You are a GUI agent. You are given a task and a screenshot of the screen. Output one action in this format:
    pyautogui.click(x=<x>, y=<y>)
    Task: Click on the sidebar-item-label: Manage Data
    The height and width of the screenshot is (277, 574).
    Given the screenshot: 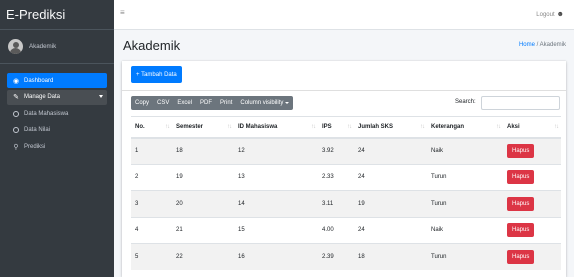 What is the action you would take?
    pyautogui.click(x=42, y=97)
    